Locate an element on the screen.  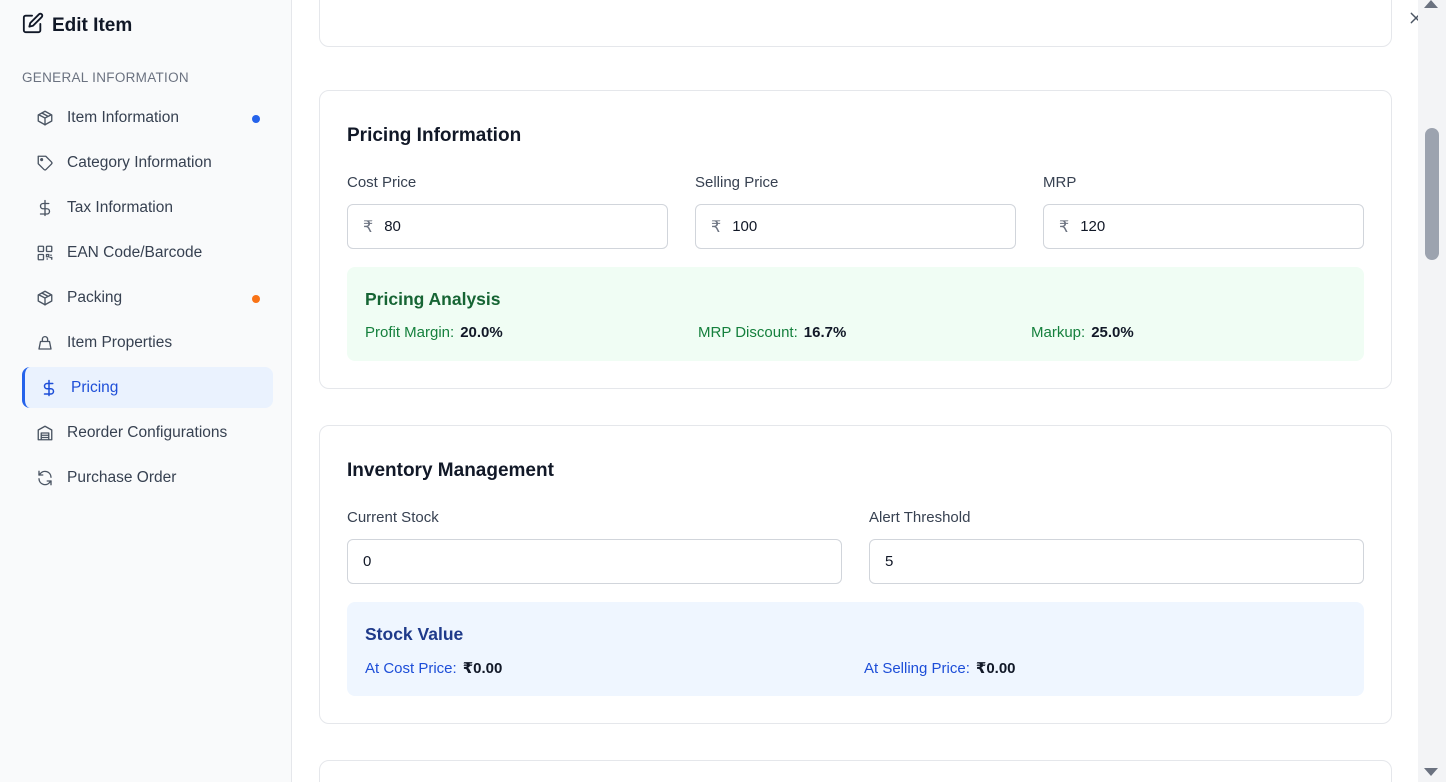
current-stock-input: 0 is located at coordinates (594, 561).